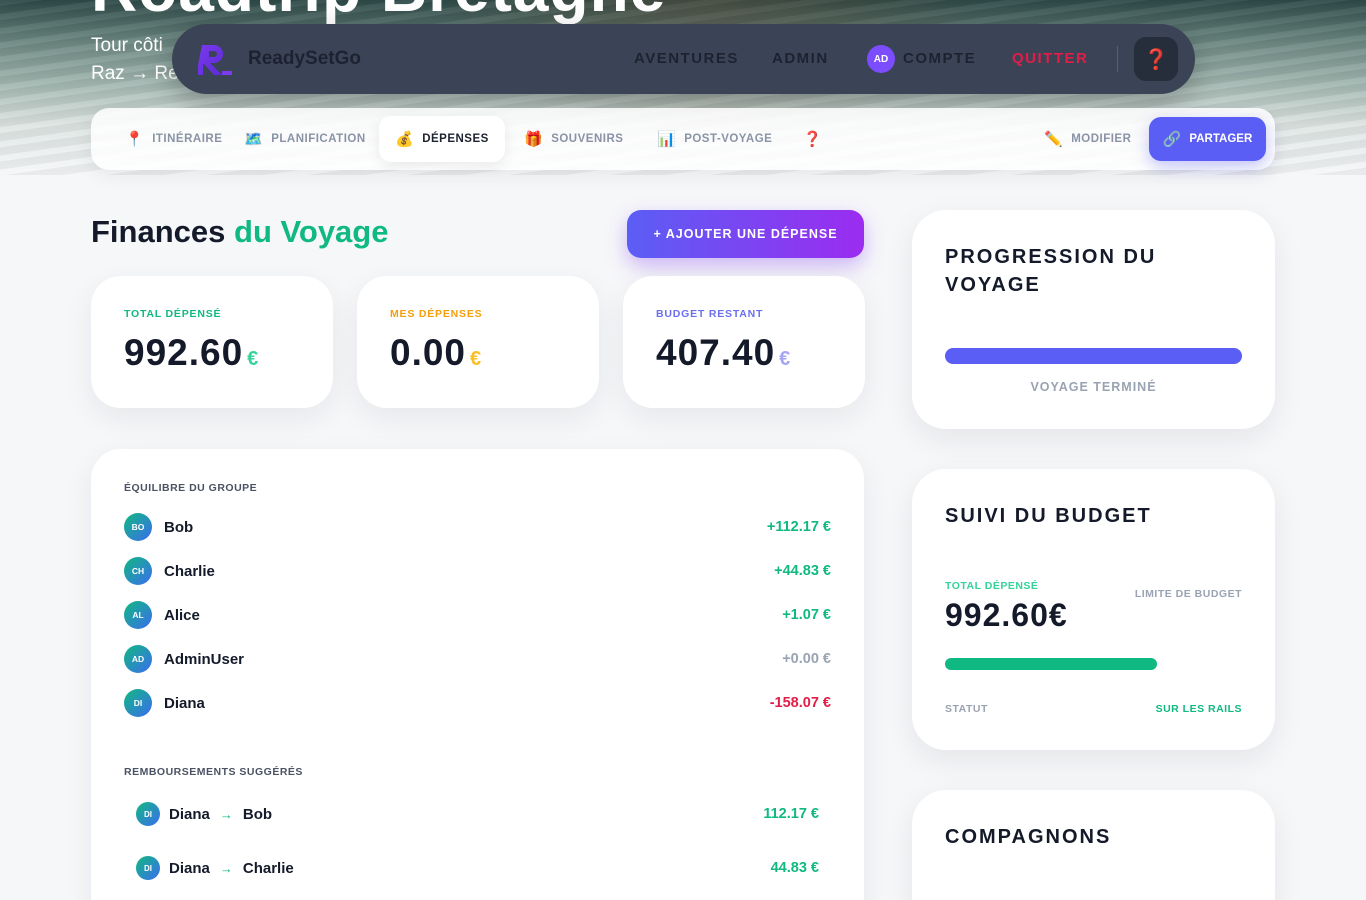  I want to click on chart-icon: 📊, so click(667, 139).